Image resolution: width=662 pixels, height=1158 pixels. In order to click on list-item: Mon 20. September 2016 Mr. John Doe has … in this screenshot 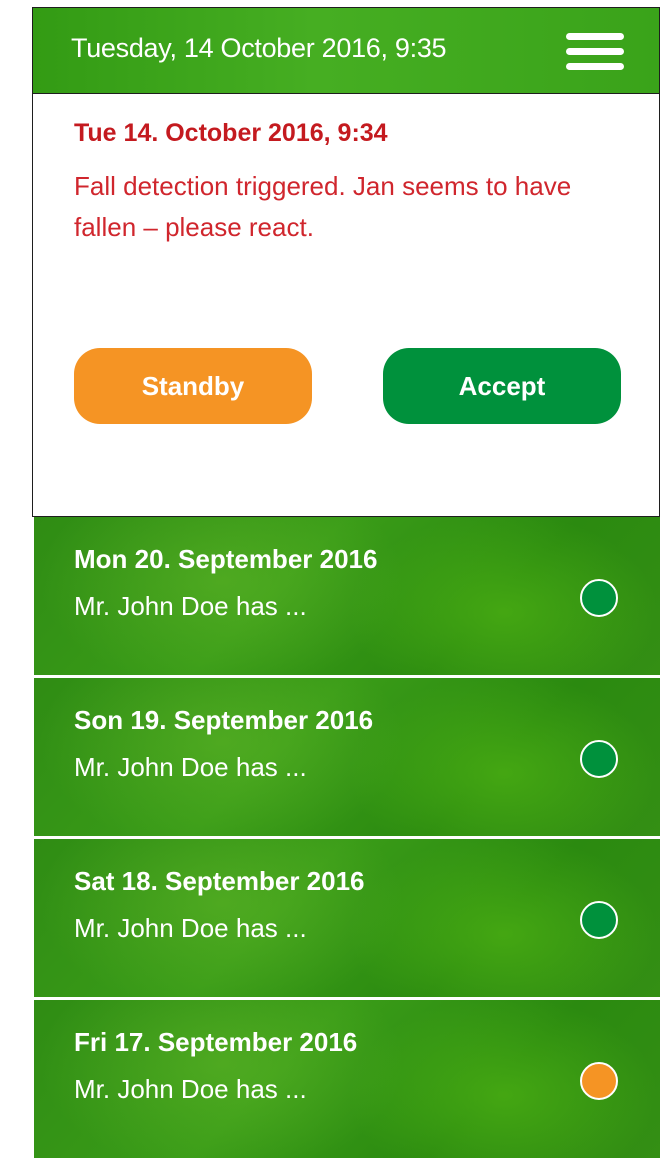, I will do `click(347, 596)`.